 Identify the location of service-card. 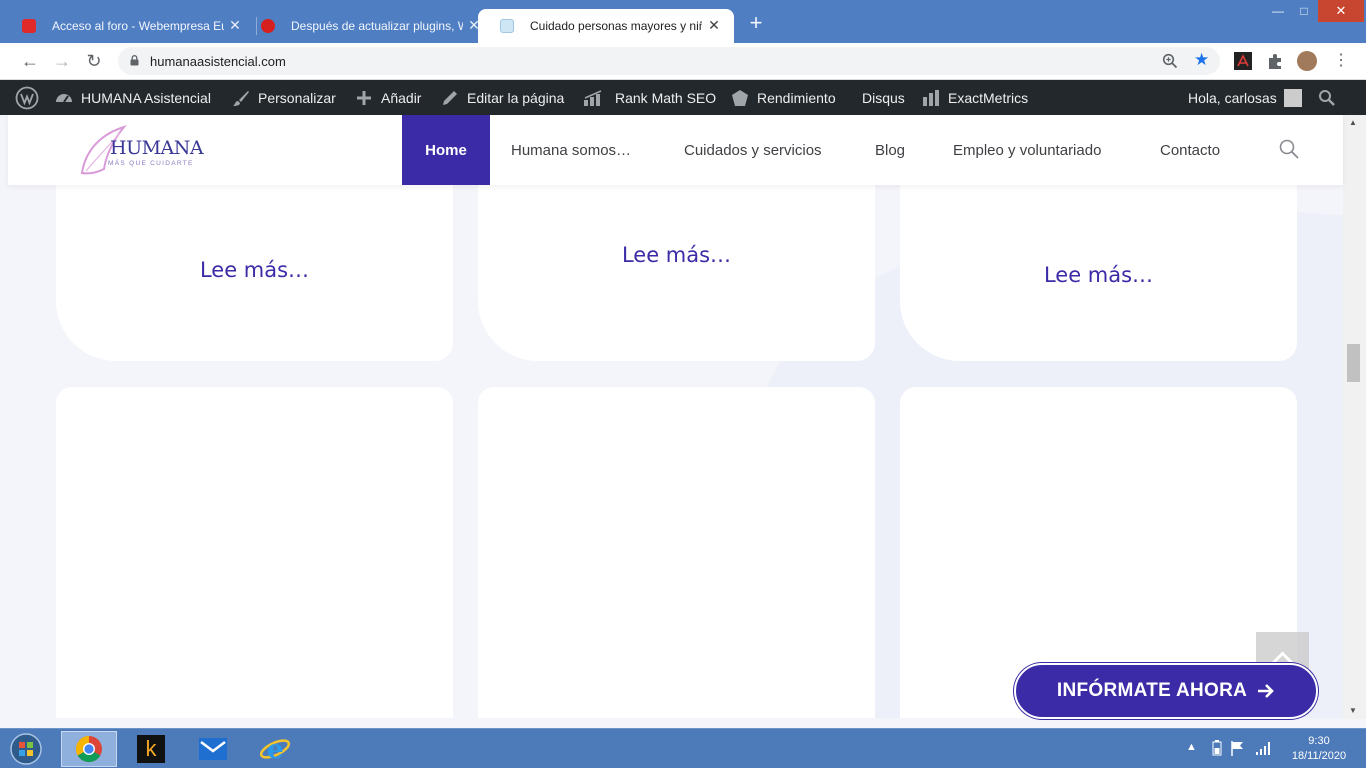
(676, 552).